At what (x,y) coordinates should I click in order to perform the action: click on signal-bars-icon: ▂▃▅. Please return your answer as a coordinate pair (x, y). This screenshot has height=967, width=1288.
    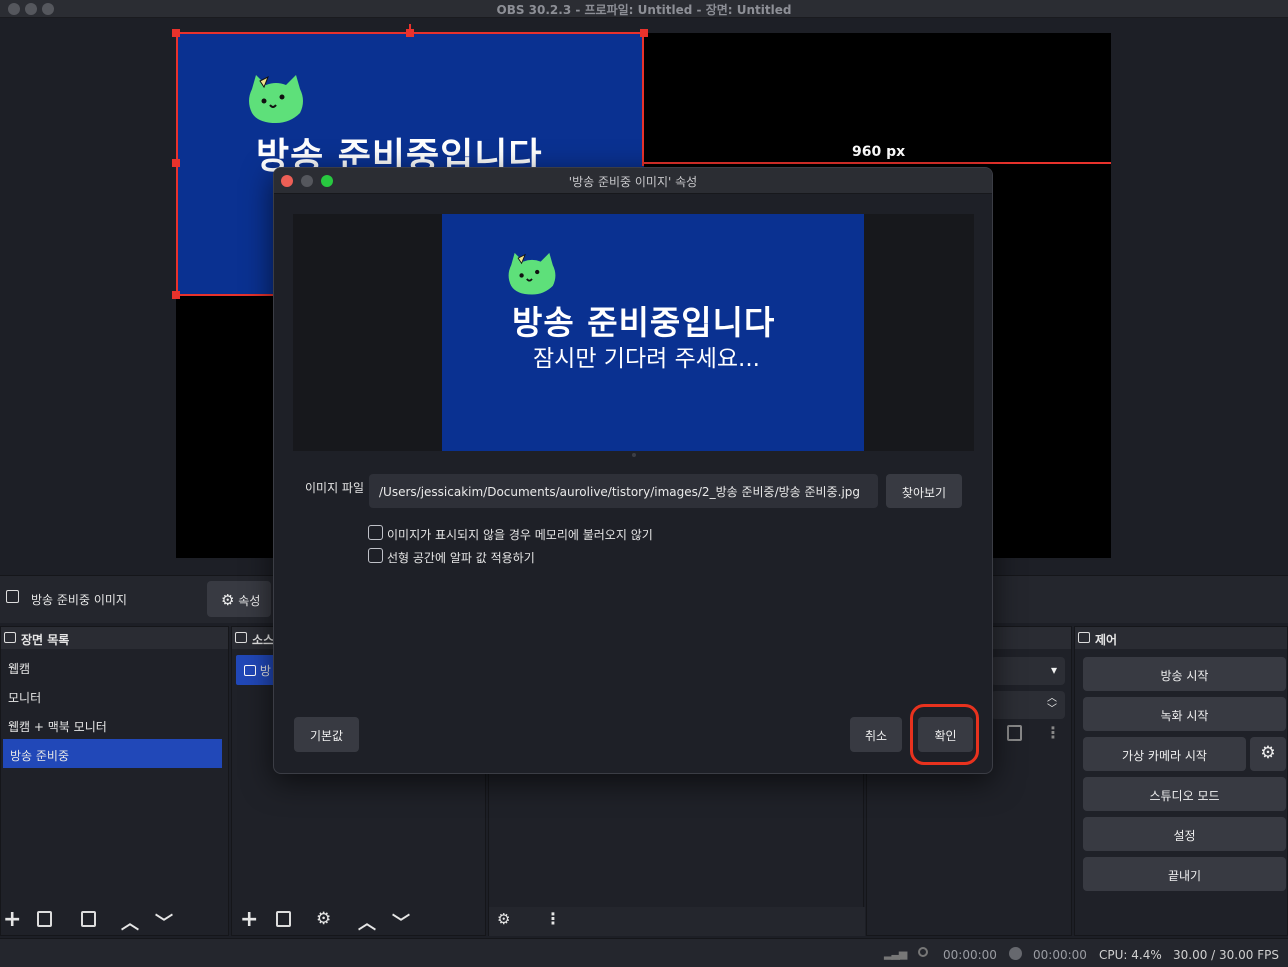
    Looking at the image, I should click on (895, 953).